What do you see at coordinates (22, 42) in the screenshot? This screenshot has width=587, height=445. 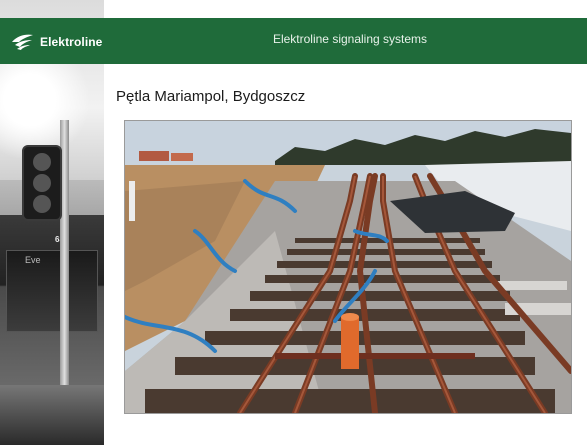 I see `logo-wings-icon` at bounding box center [22, 42].